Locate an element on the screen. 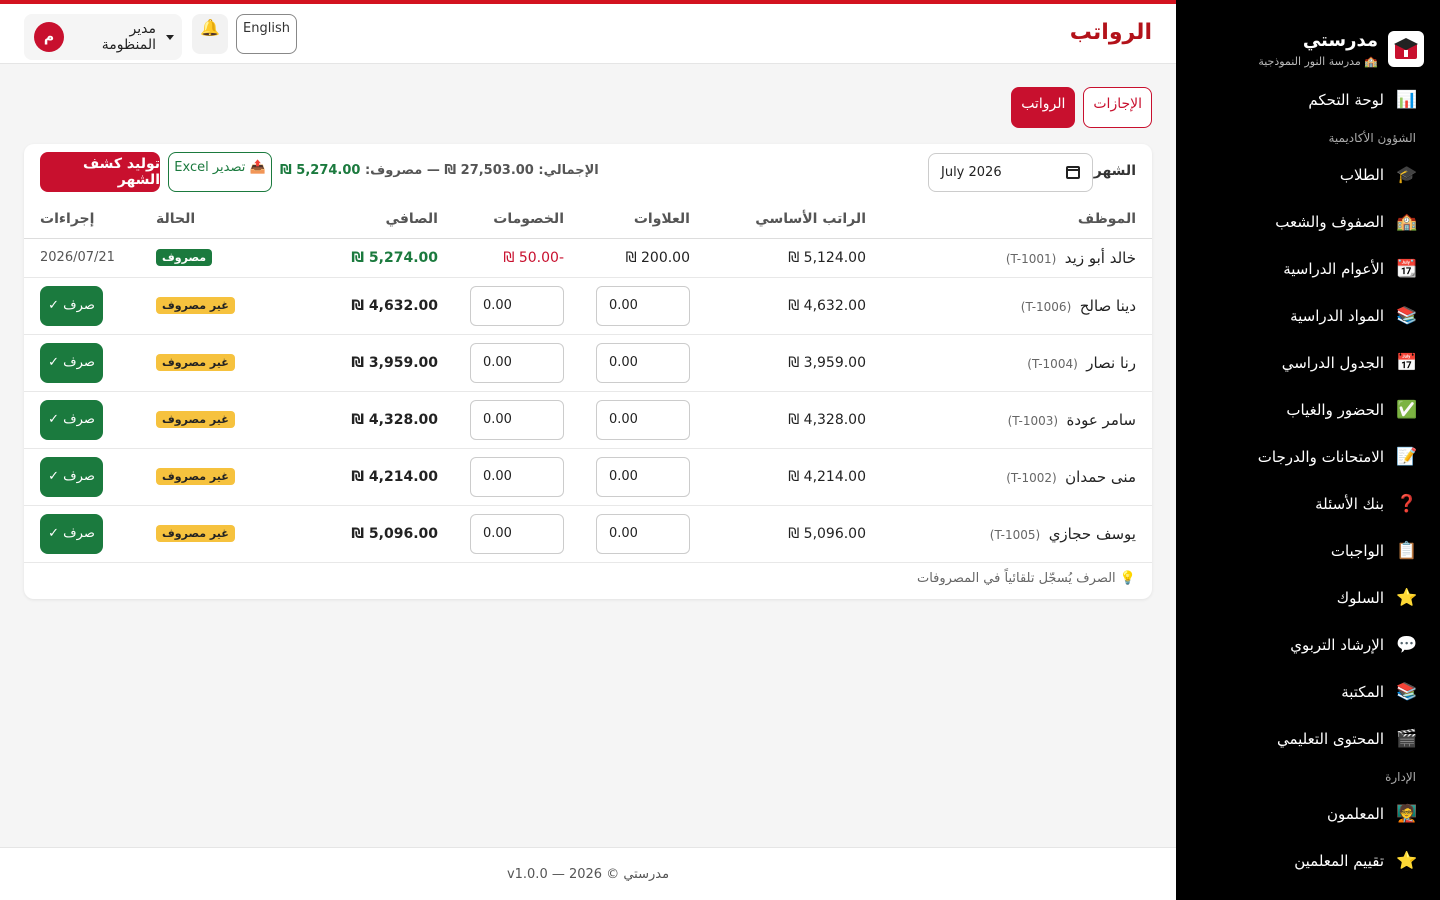  clapper-icon: 🎬 is located at coordinates (1407, 738).